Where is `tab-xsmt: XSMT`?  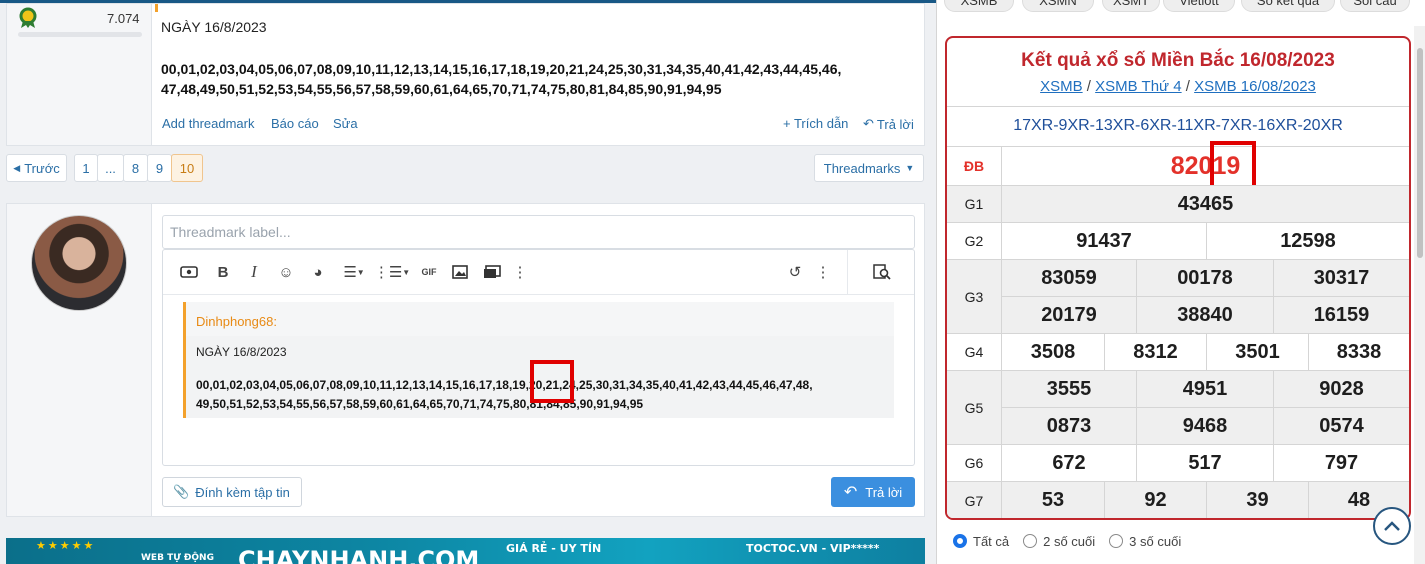 tab-xsmt: XSMT is located at coordinates (1131, 6).